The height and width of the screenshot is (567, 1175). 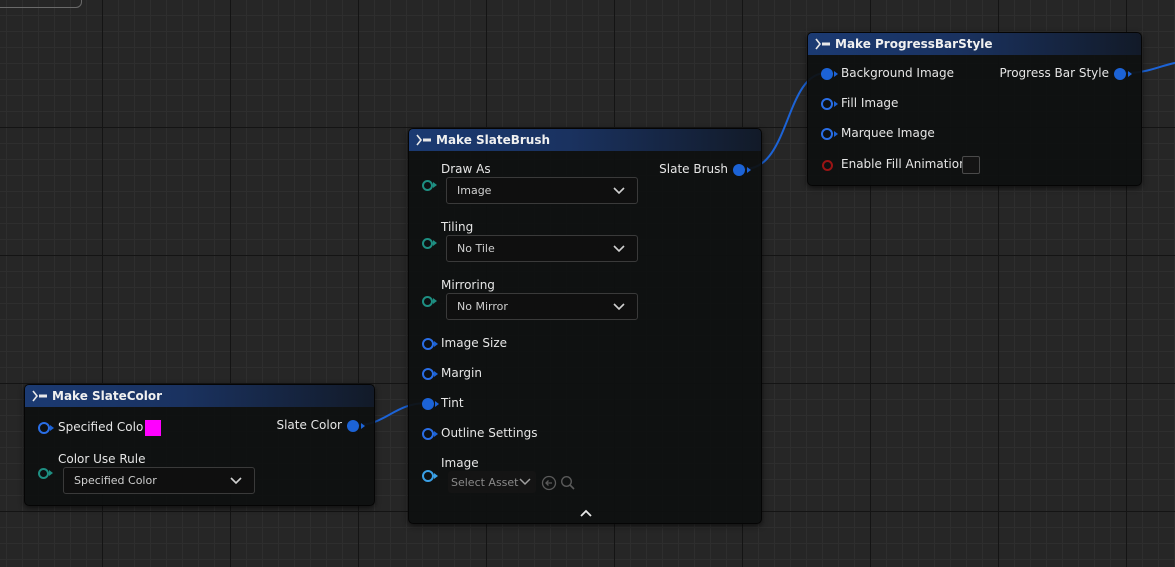 I want to click on slate-brush-label: Slate Brush, so click(x=693, y=169).